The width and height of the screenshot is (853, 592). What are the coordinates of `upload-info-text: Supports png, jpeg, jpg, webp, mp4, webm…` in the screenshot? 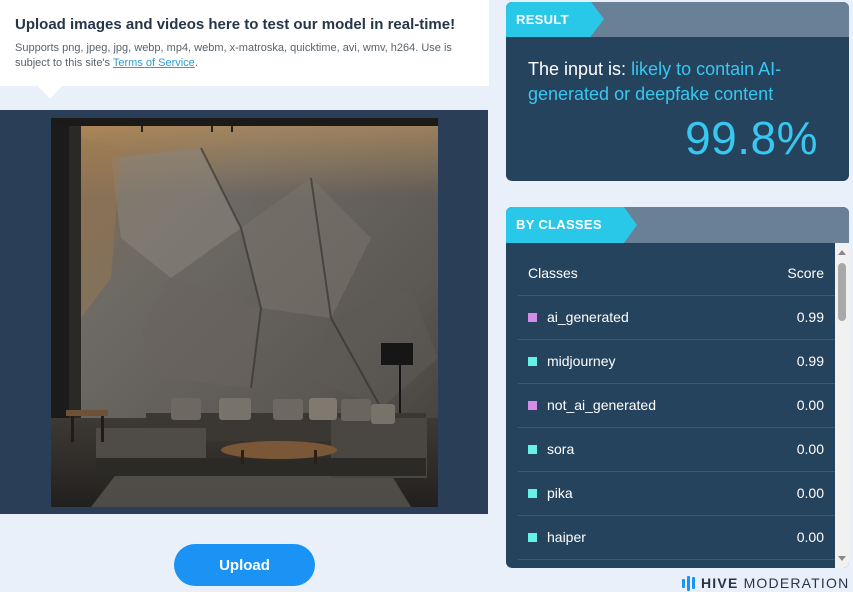 It's located at (245, 56).